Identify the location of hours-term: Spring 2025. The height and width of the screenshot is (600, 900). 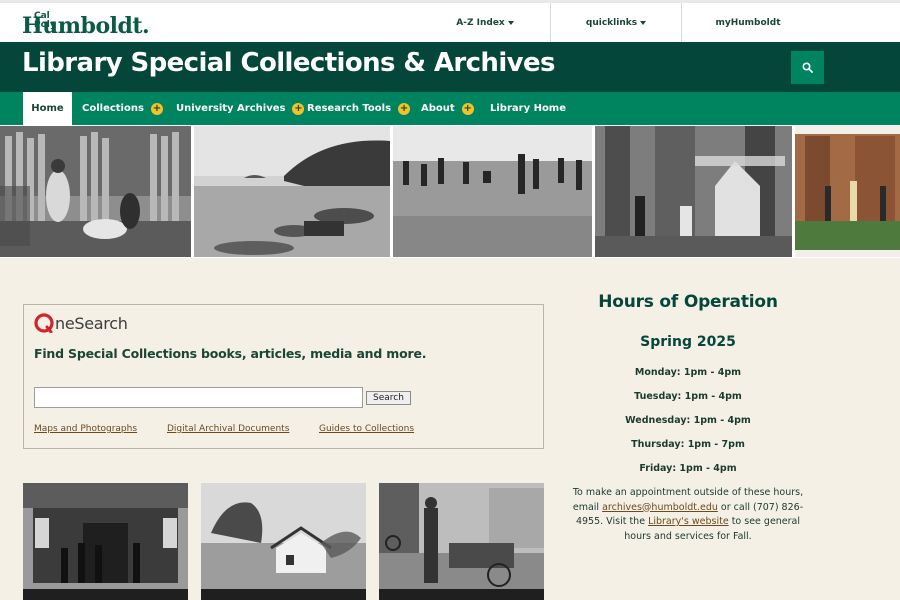
(688, 342).